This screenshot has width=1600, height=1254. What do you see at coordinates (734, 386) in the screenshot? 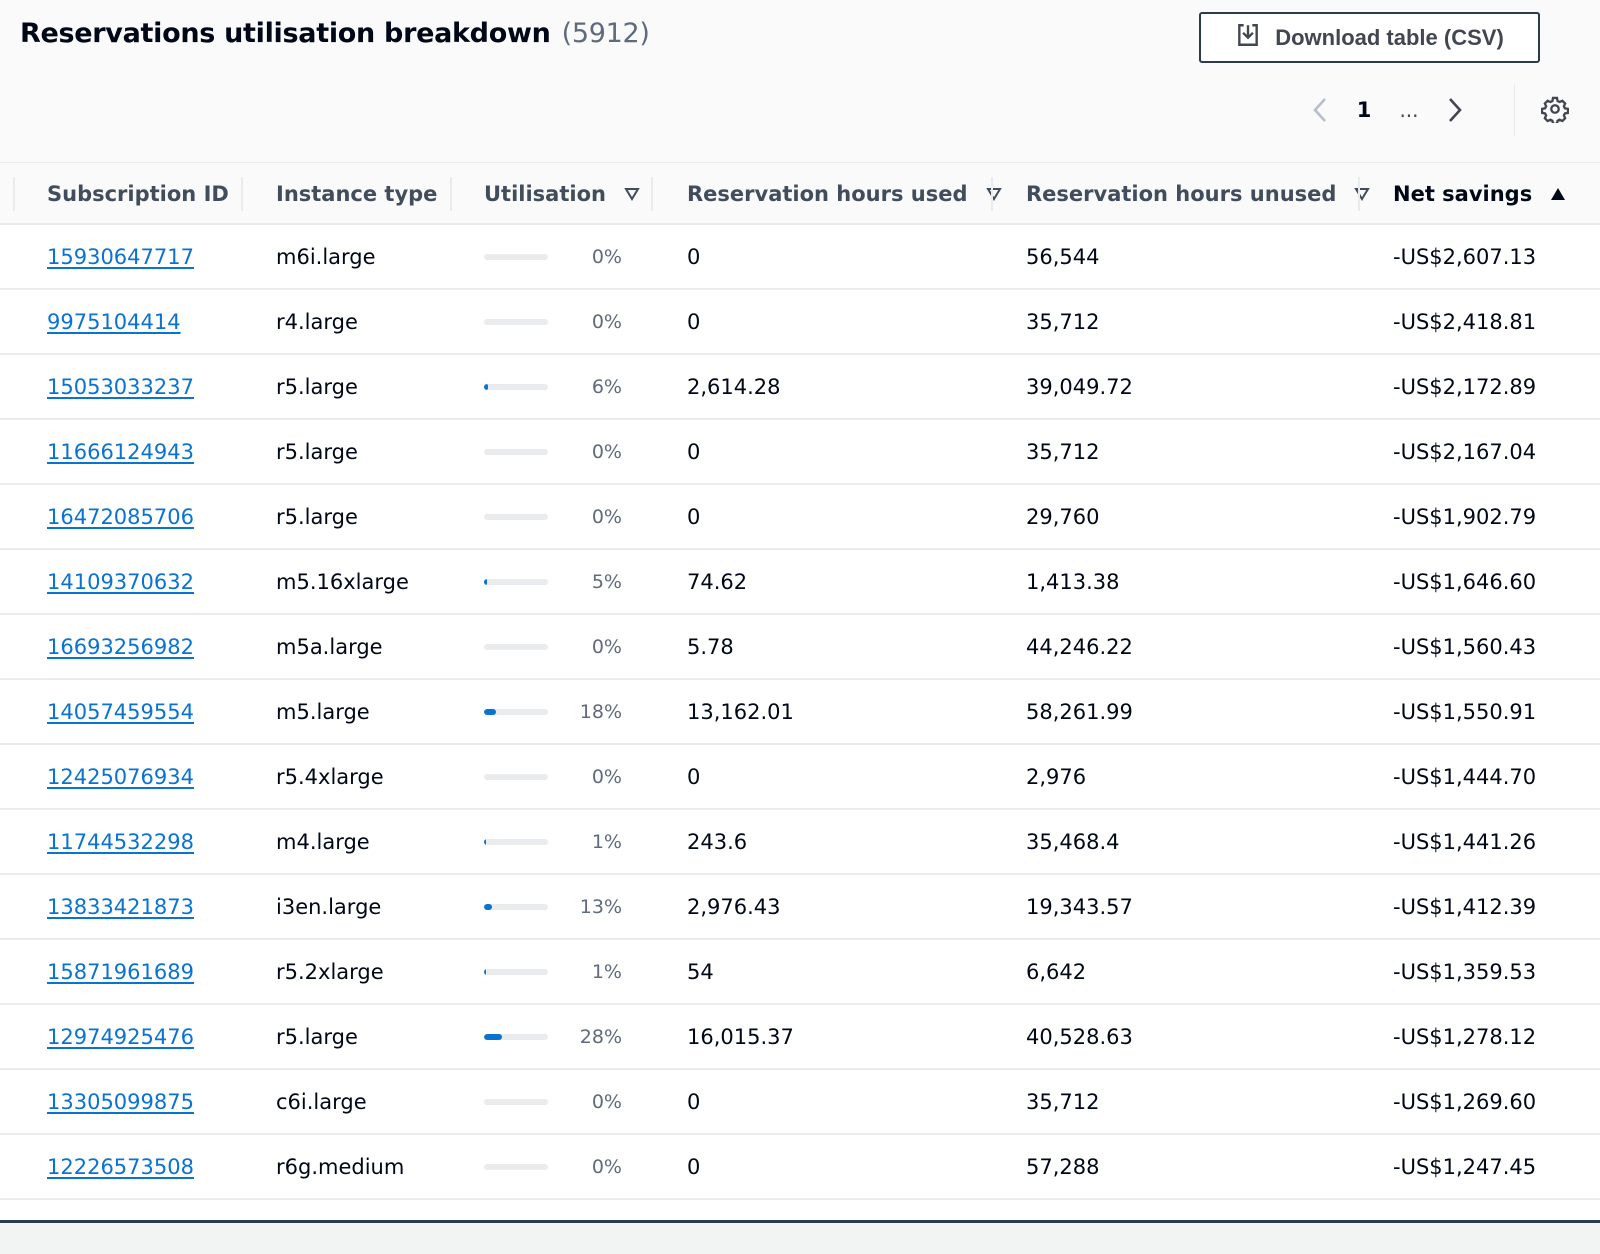
I see `cell-hours-used: 2,614.28` at bounding box center [734, 386].